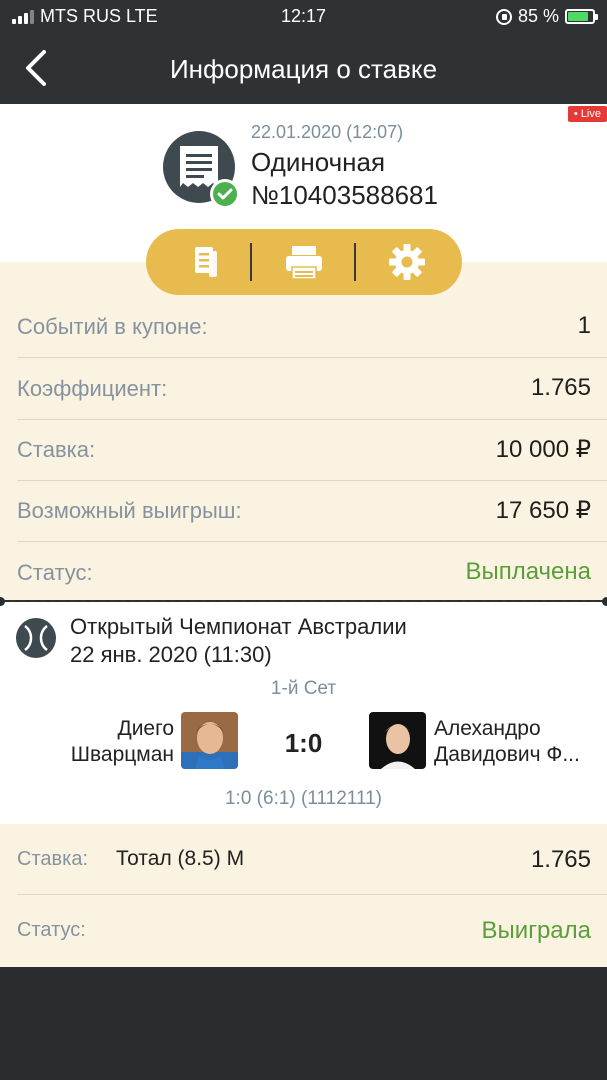  I want to click on page-title: Информация о ставке, so click(303, 69).